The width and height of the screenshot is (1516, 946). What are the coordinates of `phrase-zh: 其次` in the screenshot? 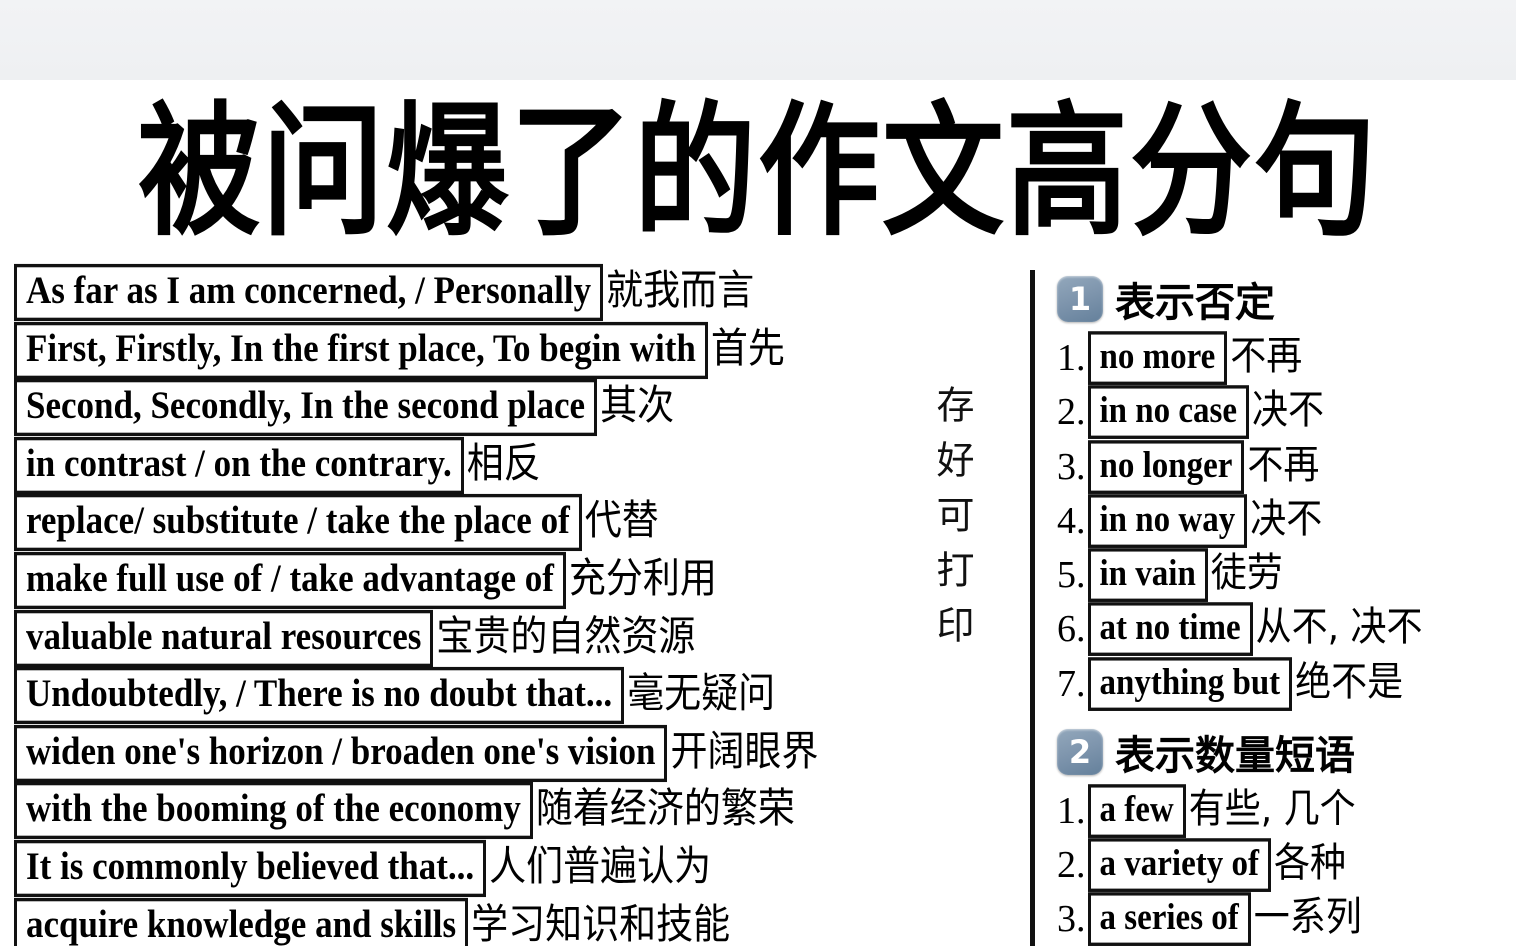 It's located at (637, 405).